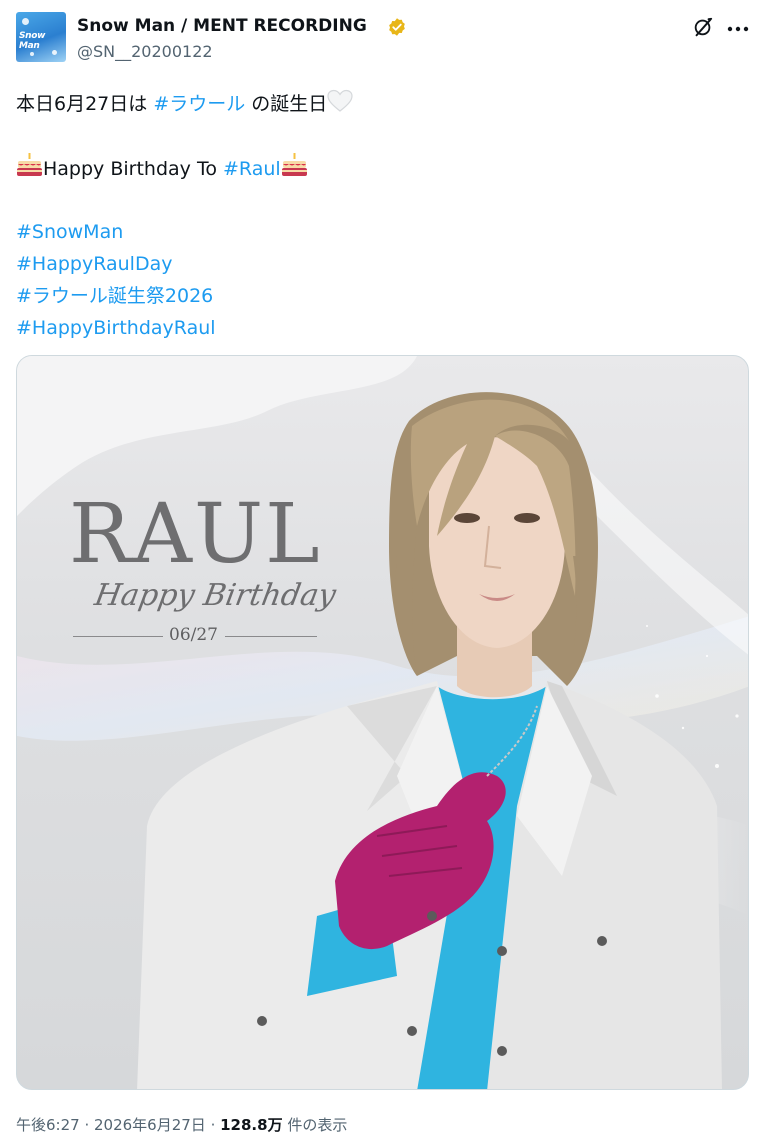 The image size is (769, 1145). What do you see at coordinates (32, 41) in the screenshot?
I see `avatar-logo-text: Snow Man` at bounding box center [32, 41].